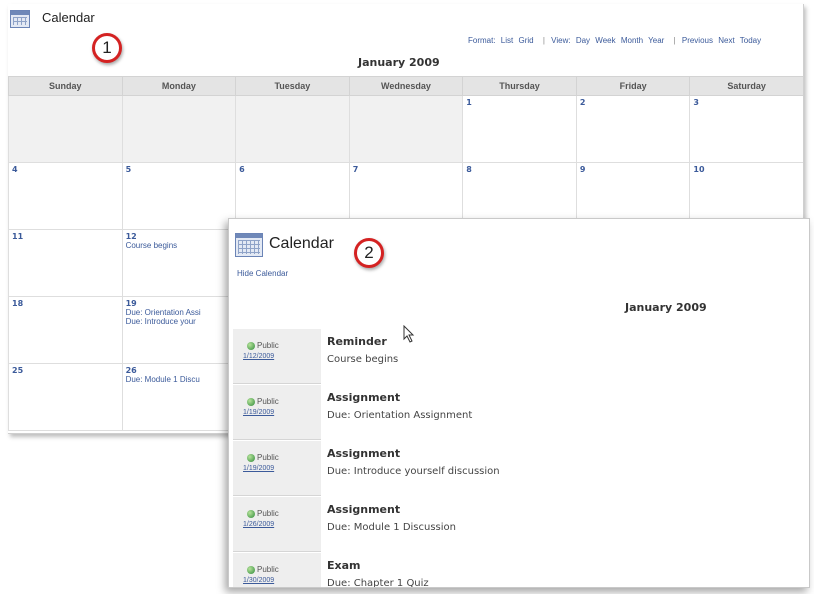 This screenshot has height=594, width=814. Describe the element at coordinates (519, 102) in the screenshot. I see `day-number: 1` at that location.